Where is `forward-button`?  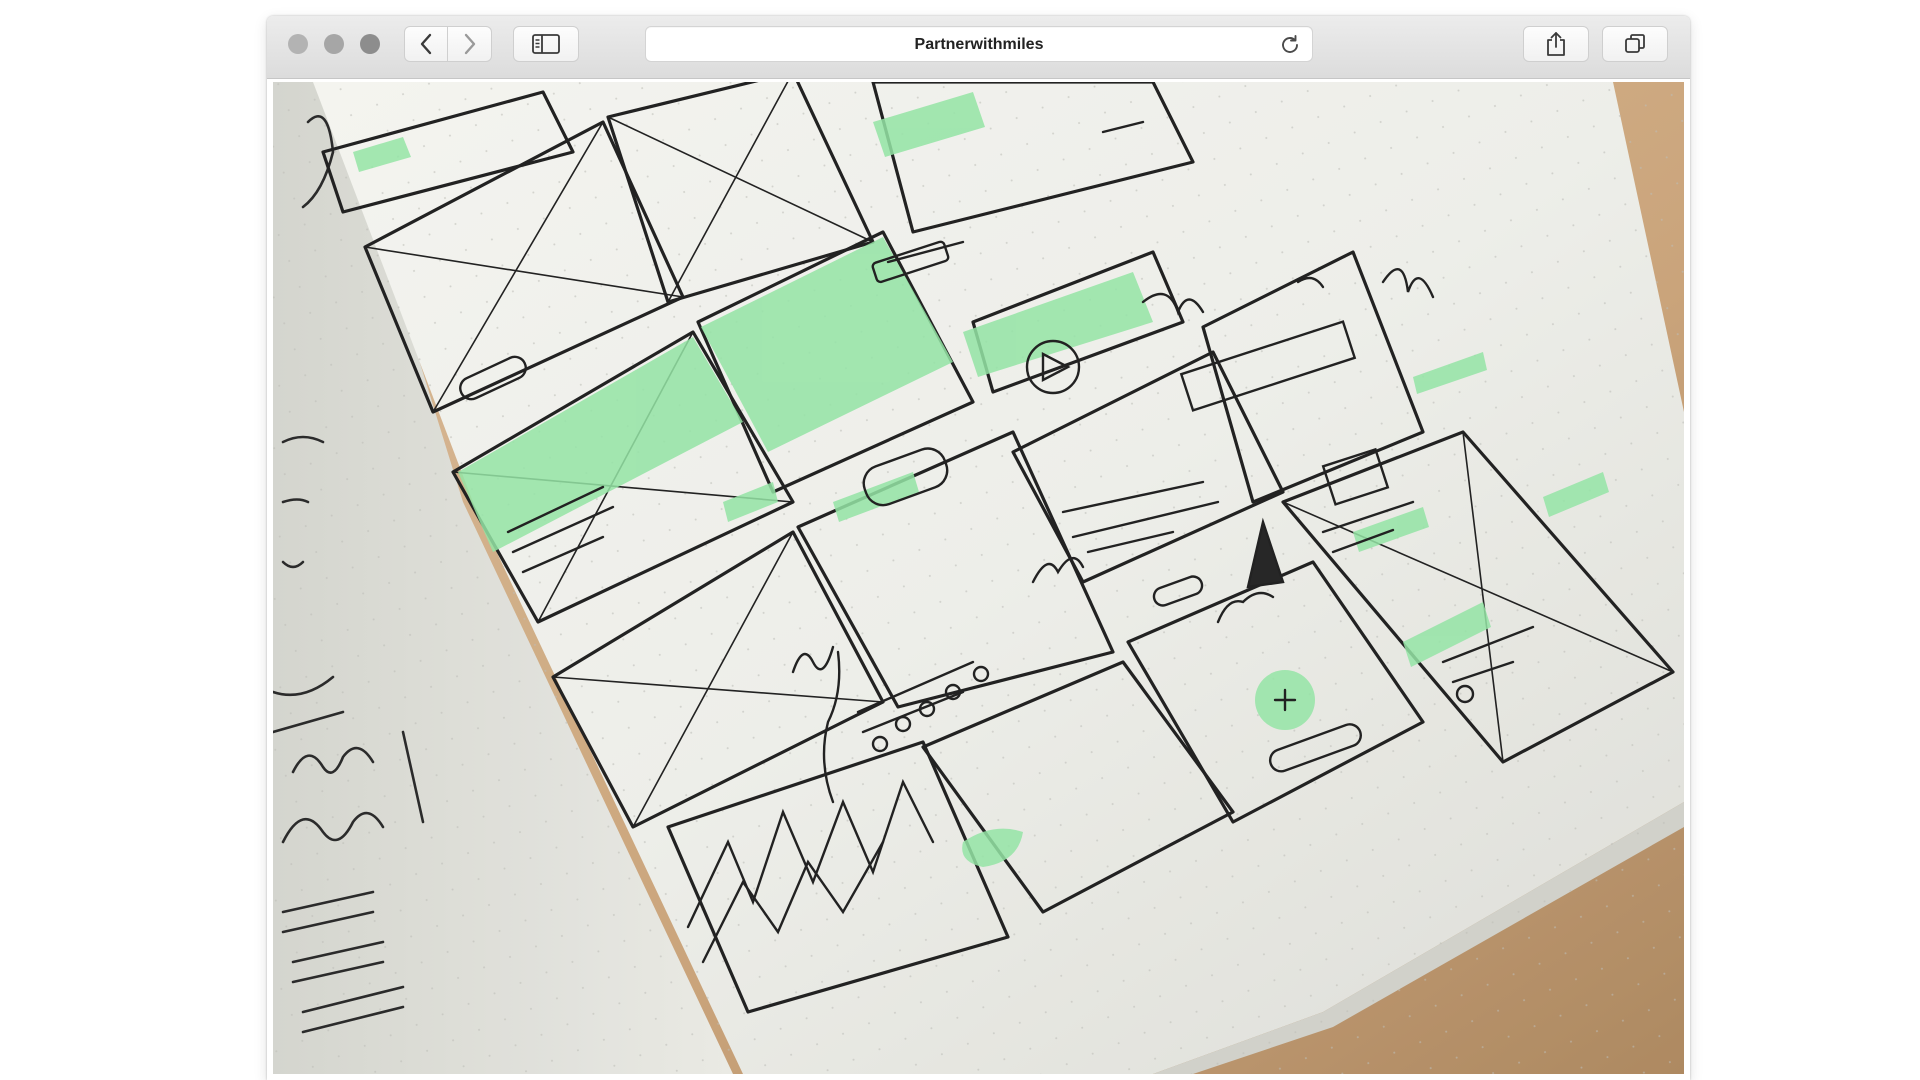 forward-button is located at coordinates (470, 44).